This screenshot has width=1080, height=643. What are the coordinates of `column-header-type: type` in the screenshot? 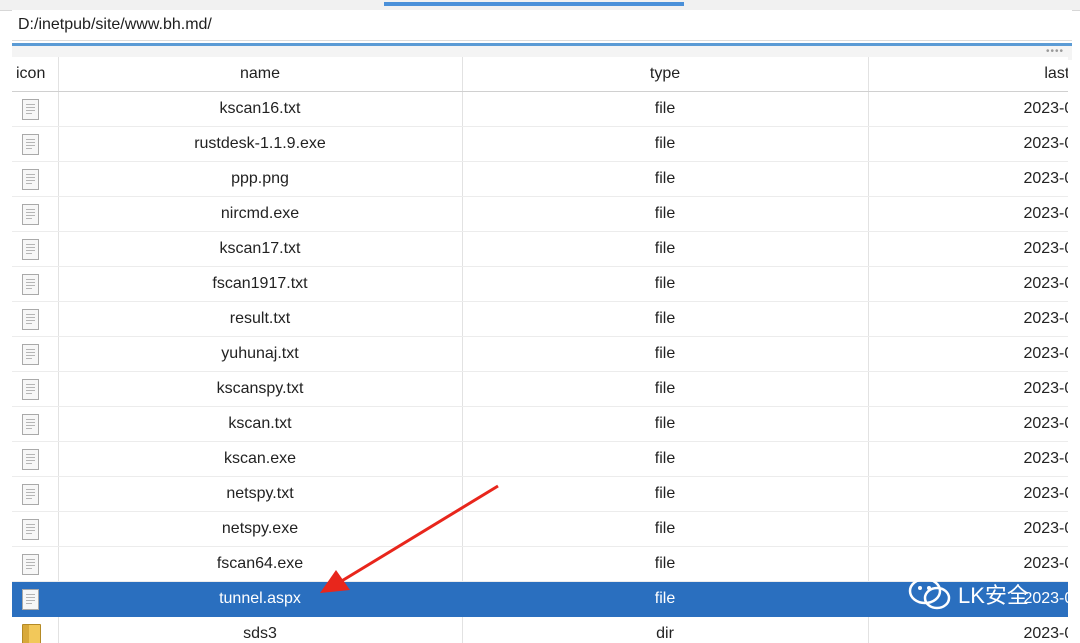 It's located at (665, 74).